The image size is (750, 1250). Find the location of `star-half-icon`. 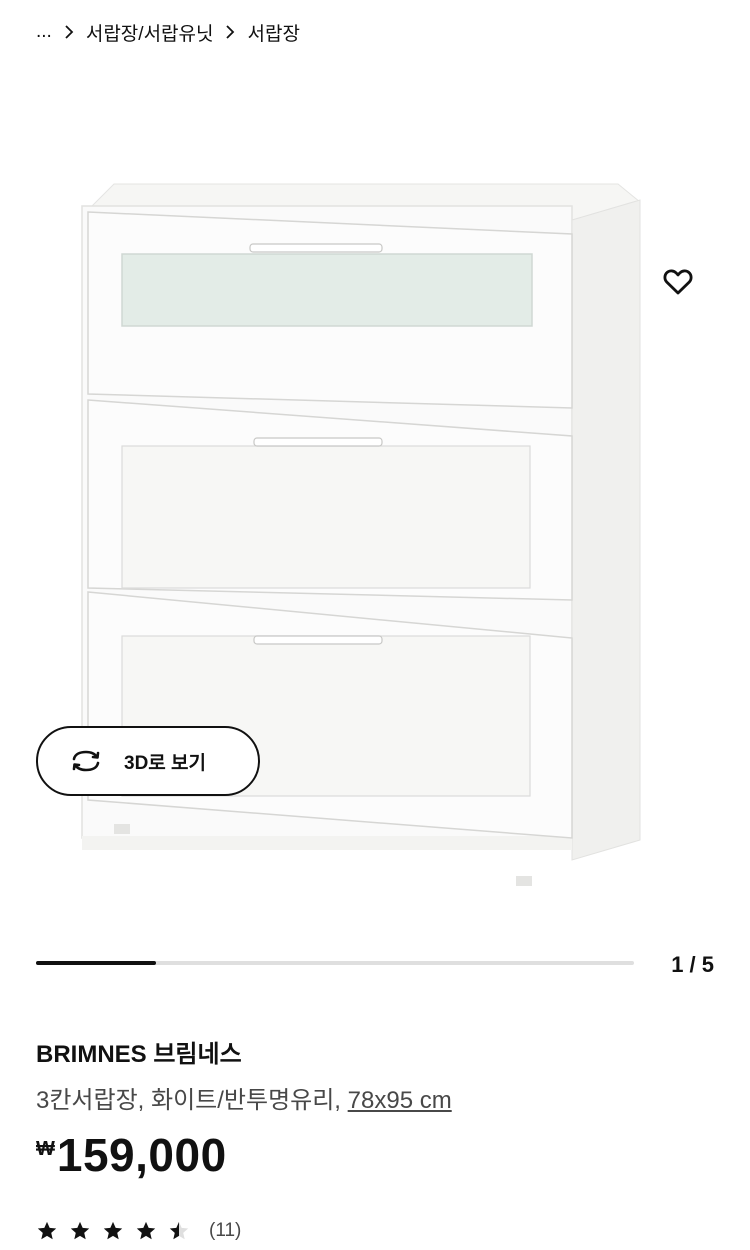

star-half-icon is located at coordinates (179, 1231).